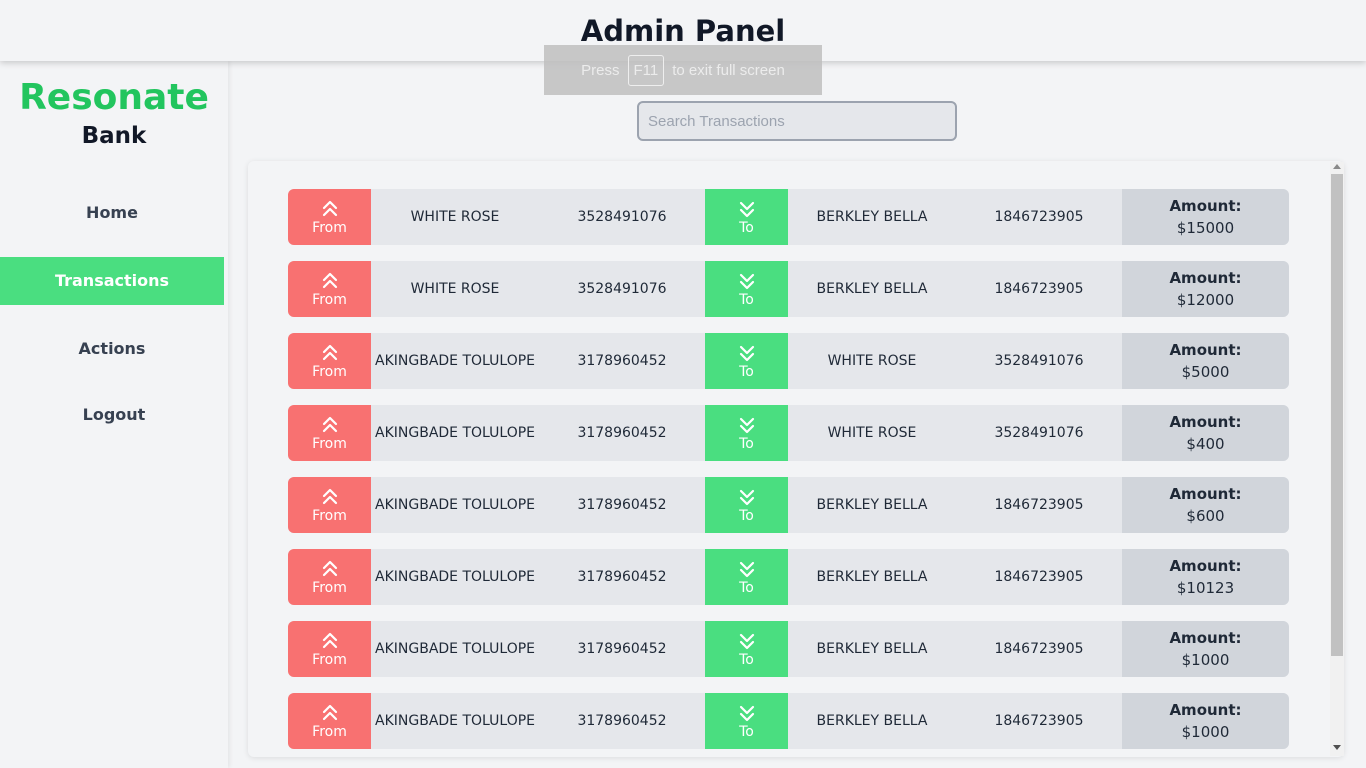 The height and width of the screenshot is (768, 1366). Describe the element at coordinates (1205, 516) in the screenshot. I see `amount-value: $600` at that location.